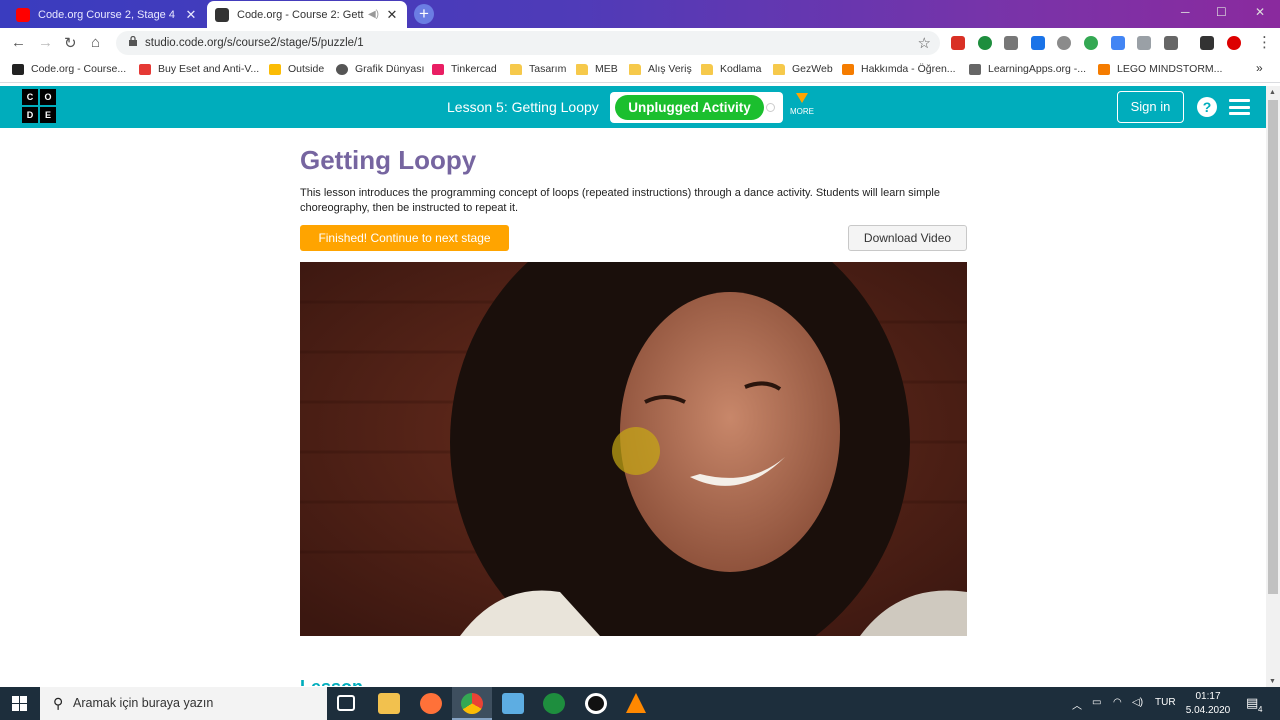 The height and width of the screenshot is (720, 1280). Describe the element at coordinates (1185, 12) in the screenshot. I see `minimize-icon: ─` at that location.